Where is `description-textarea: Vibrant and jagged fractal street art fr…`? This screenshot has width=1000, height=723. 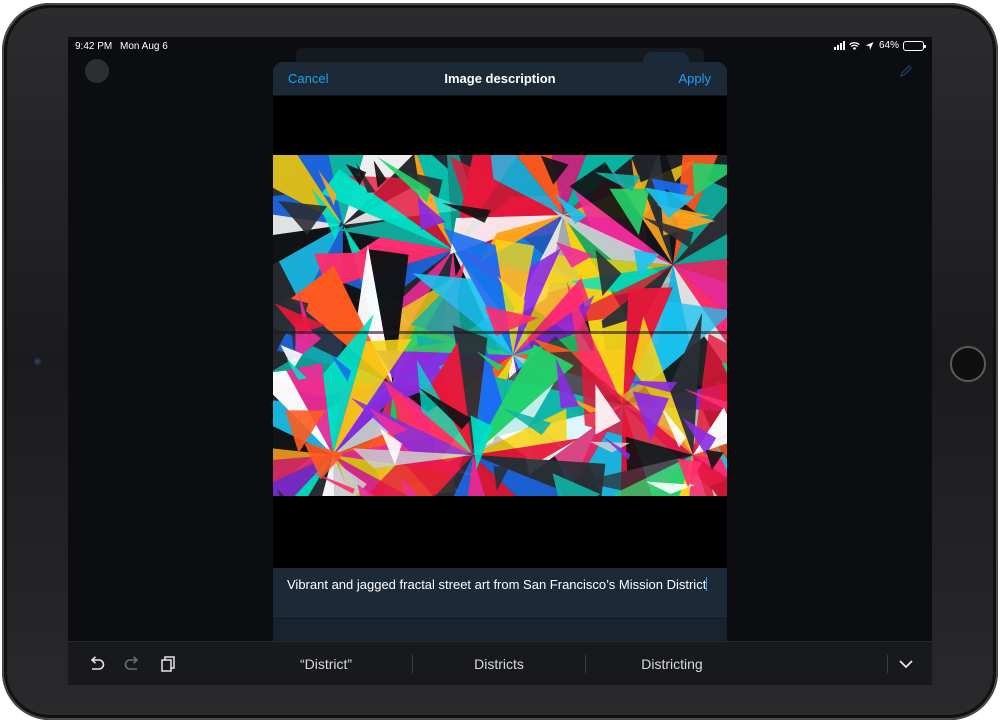
description-textarea: Vibrant and jagged fractal street art fr… is located at coordinates (500, 593).